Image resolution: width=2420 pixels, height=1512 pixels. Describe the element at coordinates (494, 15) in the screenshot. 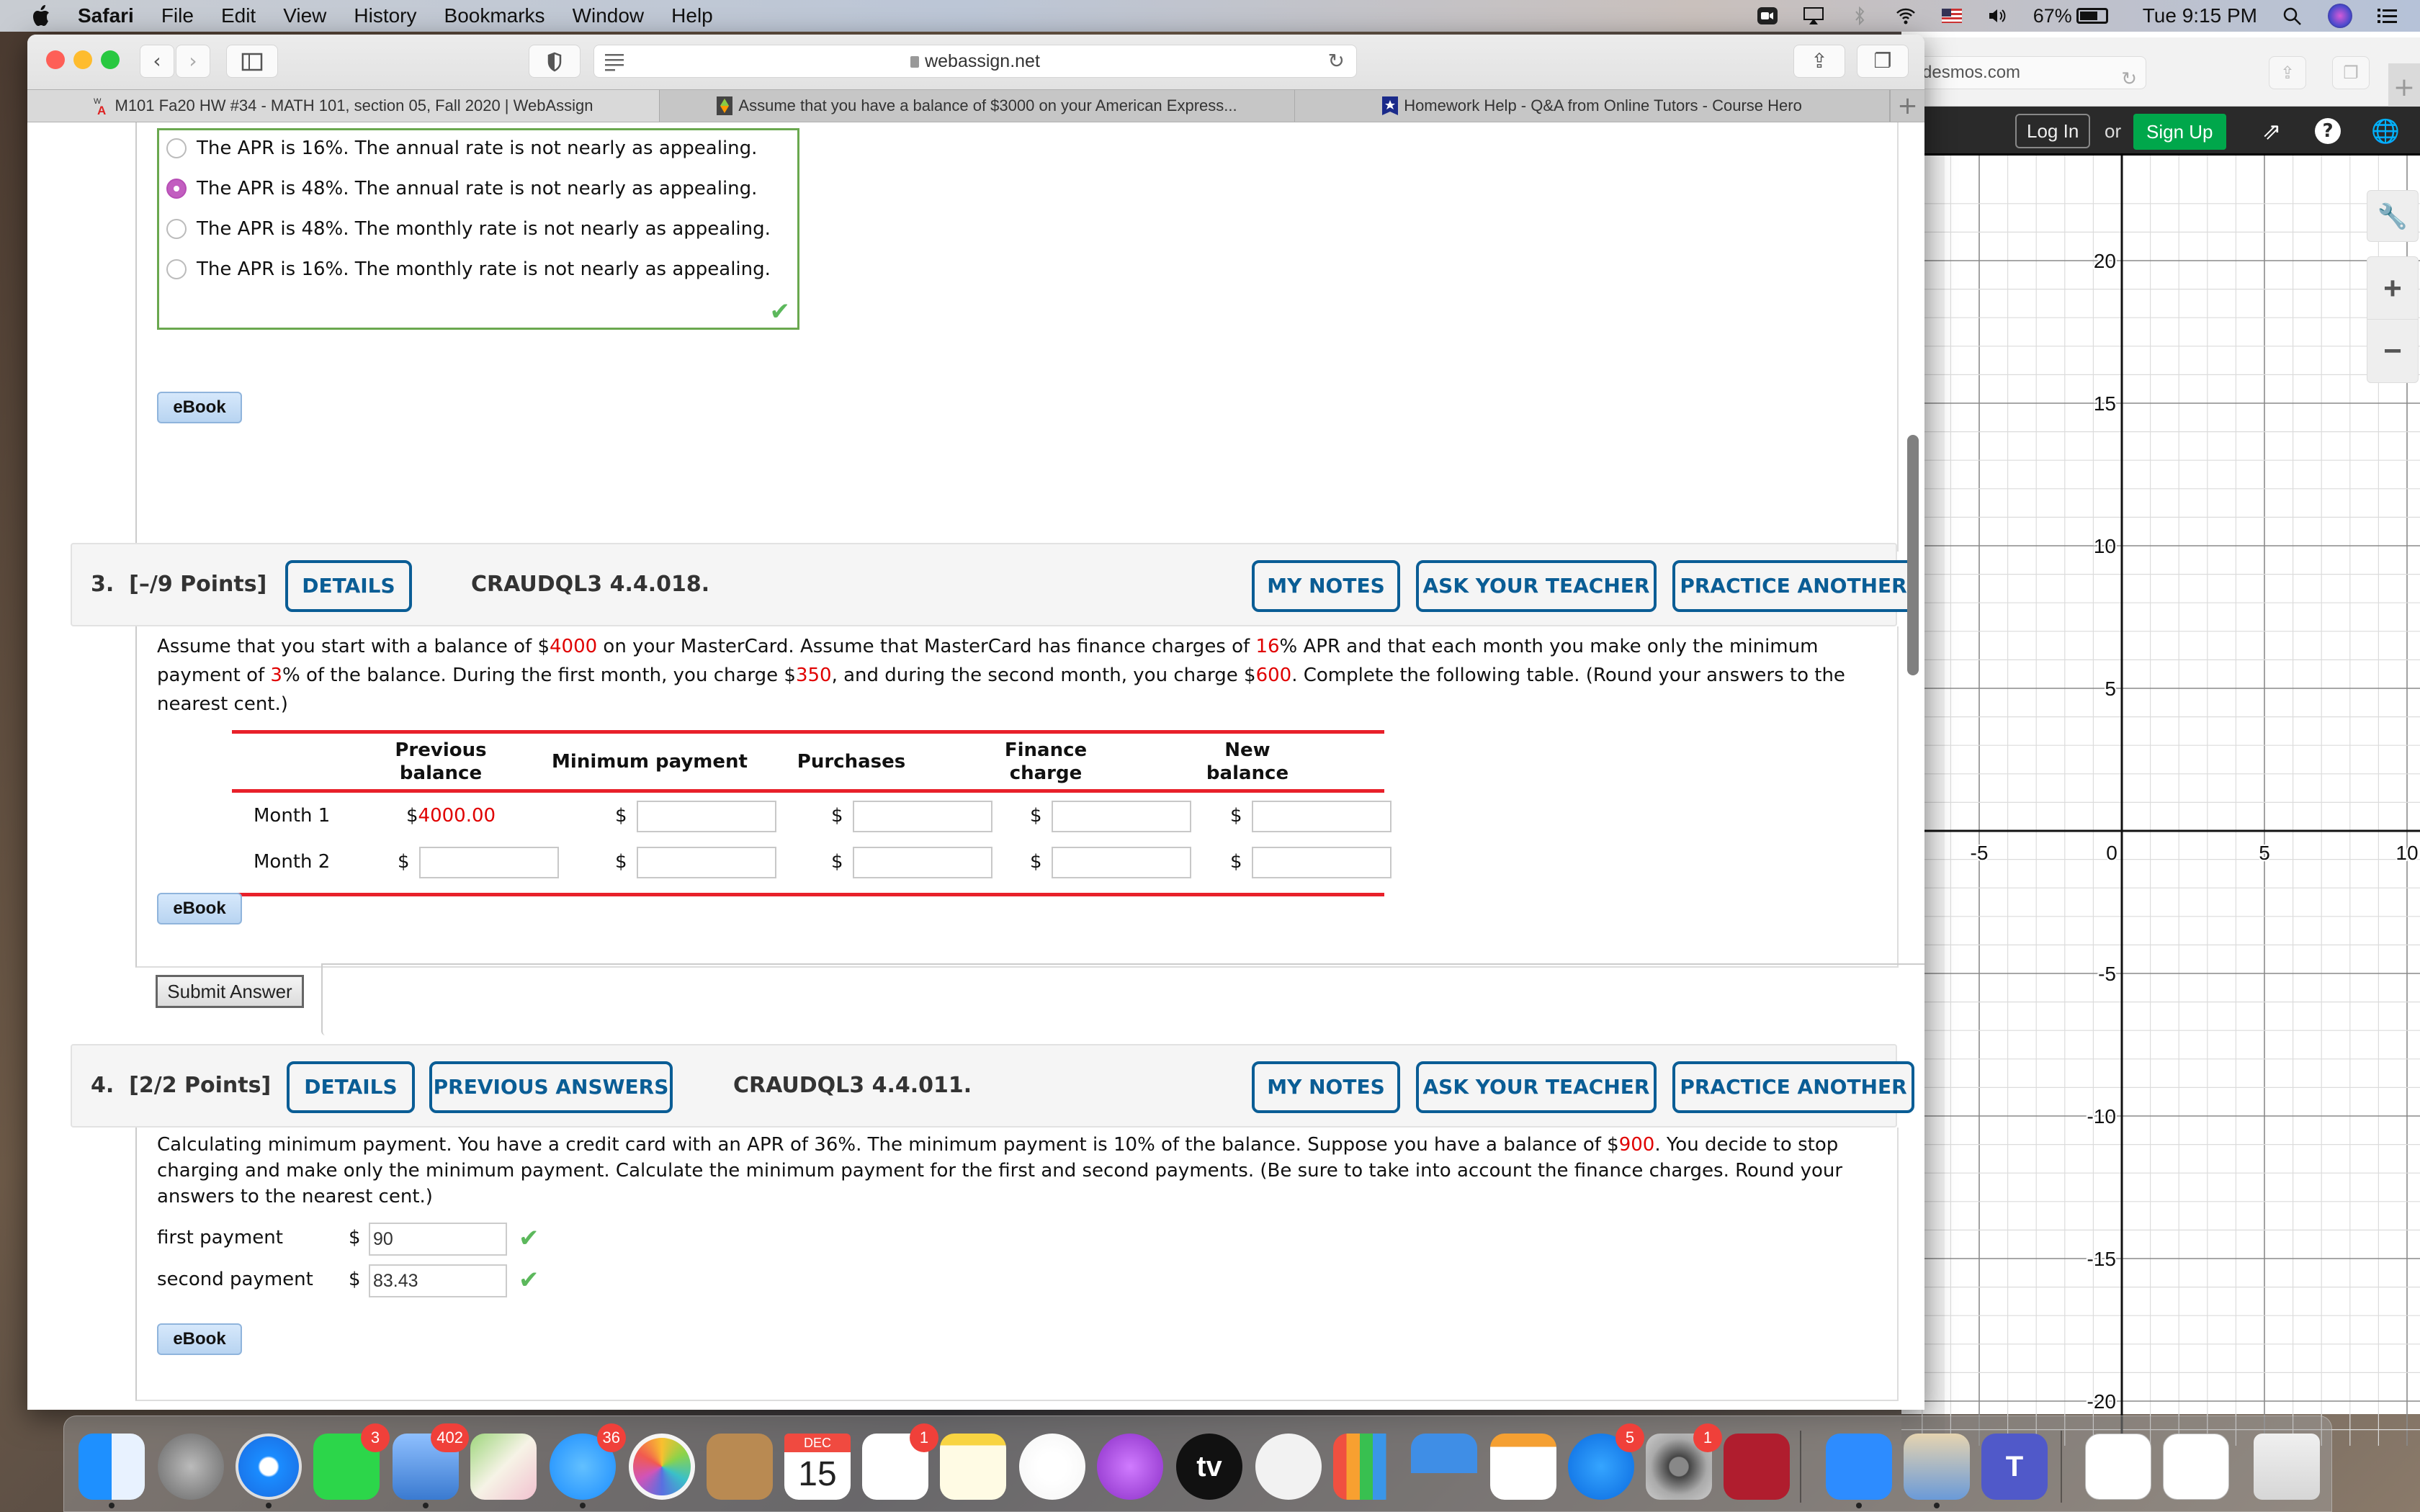

I see `menu-bookmarks: Bookmarks` at that location.